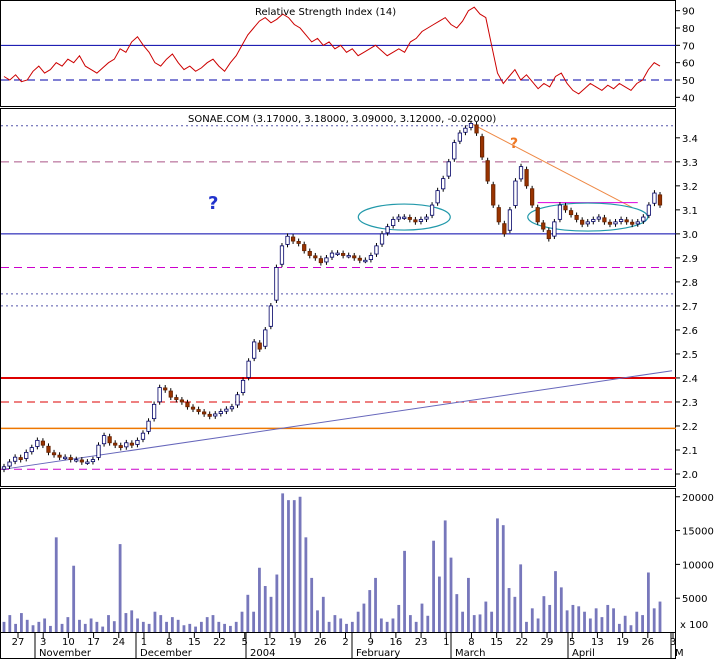 The image size is (723, 659). Describe the element at coordinates (144, 642) in the screenshot. I see `x-day-tick-label: 1` at that location.